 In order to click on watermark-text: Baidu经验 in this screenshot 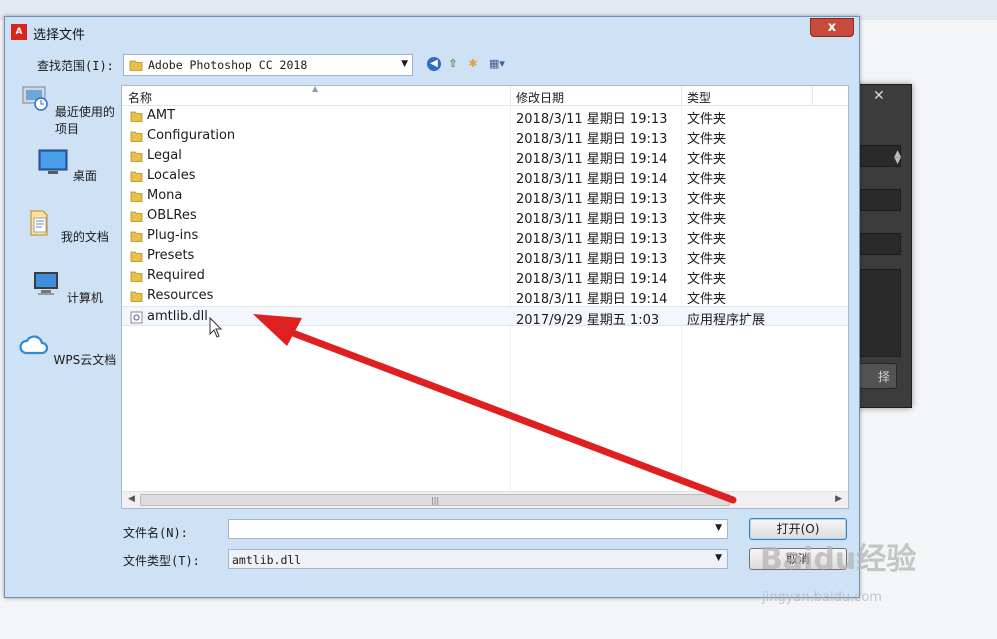, I will do `click(838, 559)`.